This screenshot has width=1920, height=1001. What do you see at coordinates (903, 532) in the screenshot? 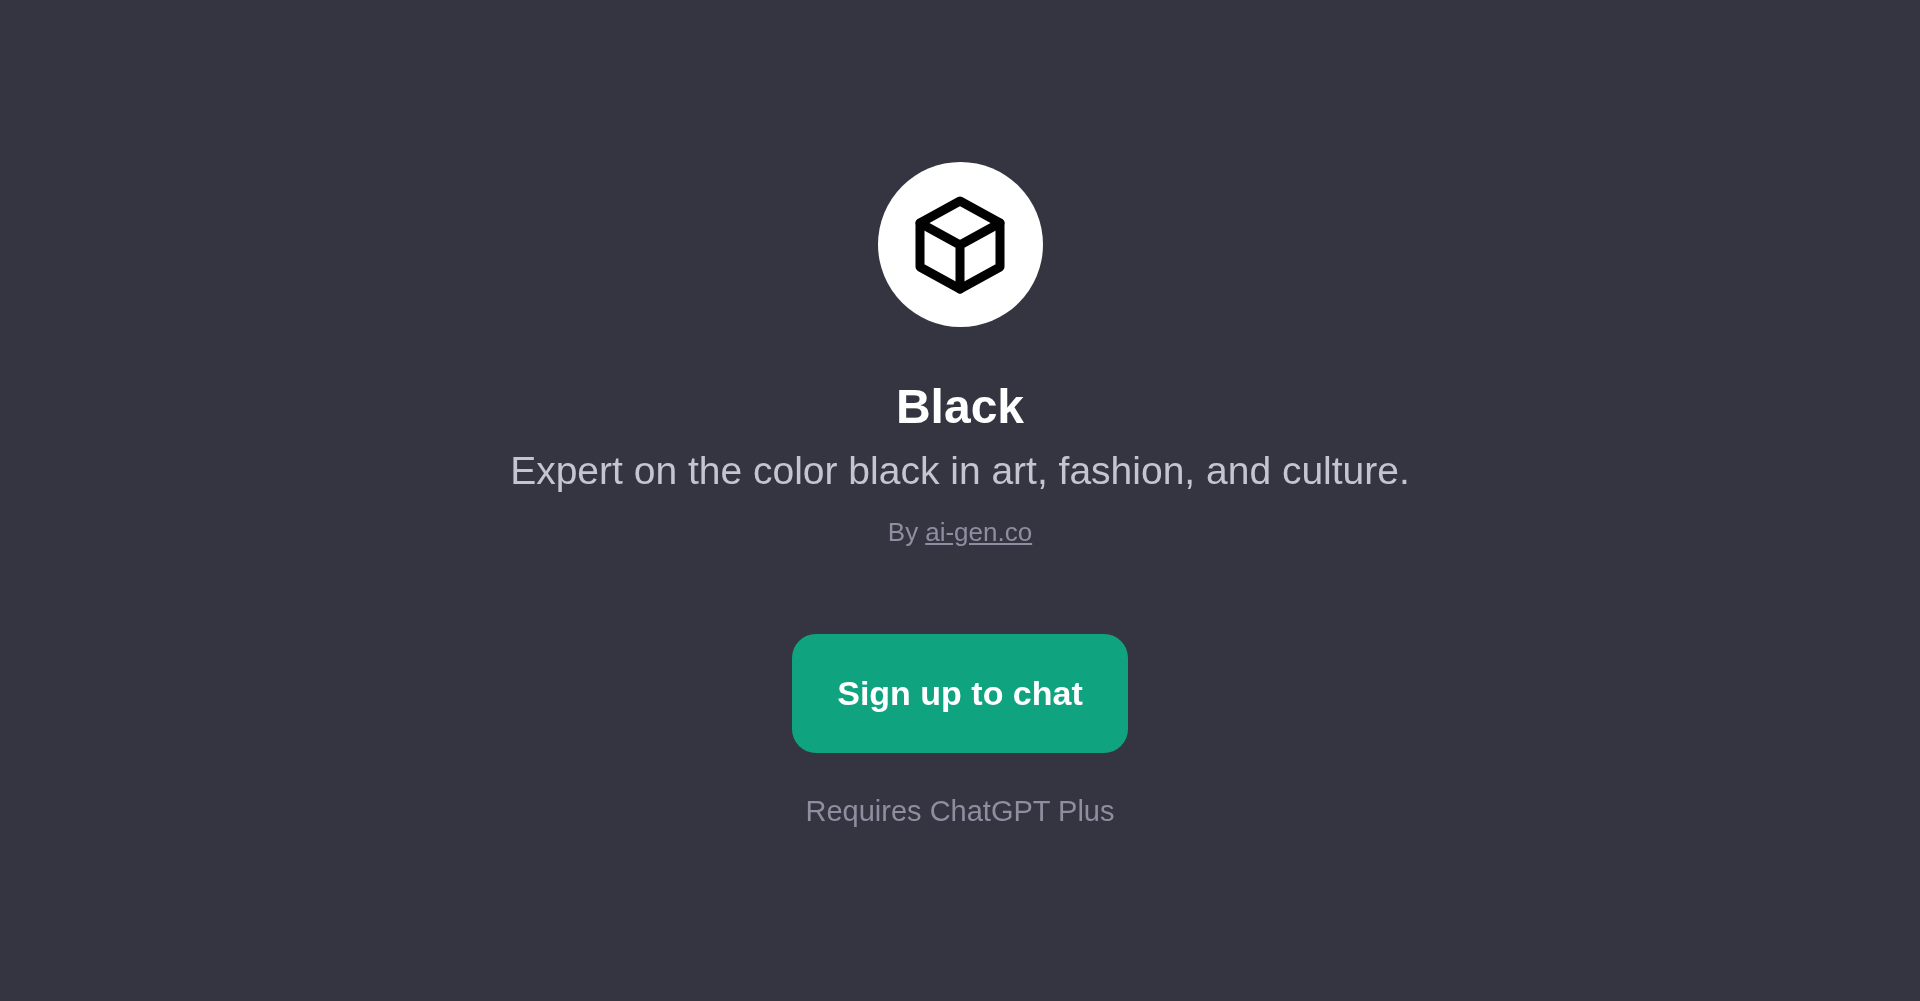
I see `by-label: By` at bounding box center [903, 532].